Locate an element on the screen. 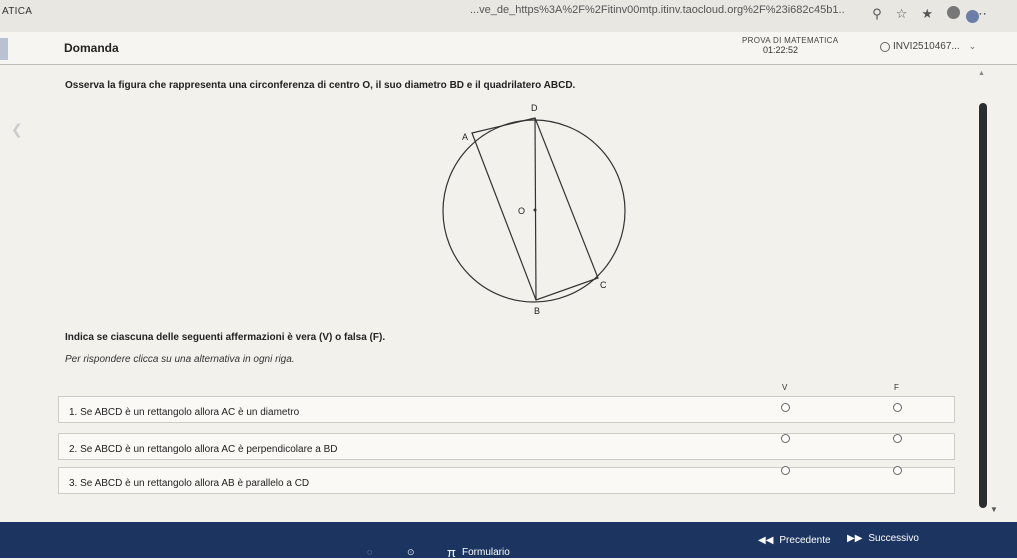 This screenshot has width=1017, height=560. copilot-icon is located at coordinates (972, 16).